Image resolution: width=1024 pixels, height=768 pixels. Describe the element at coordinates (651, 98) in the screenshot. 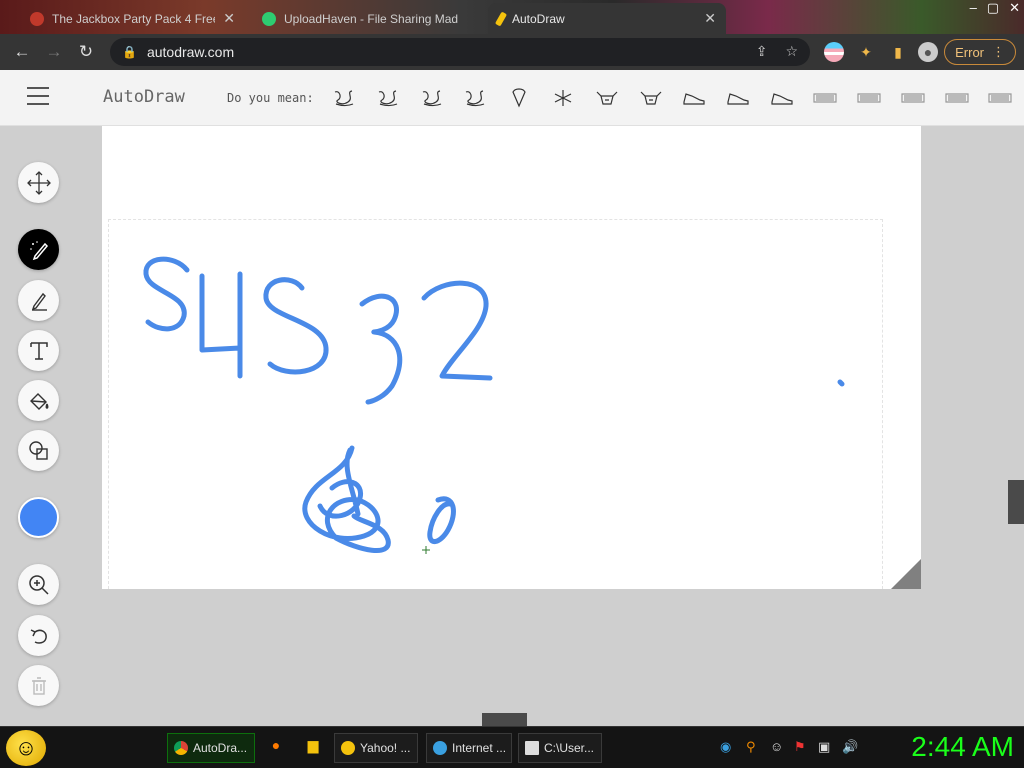

I see `suggestion-ox-icon` at that location.